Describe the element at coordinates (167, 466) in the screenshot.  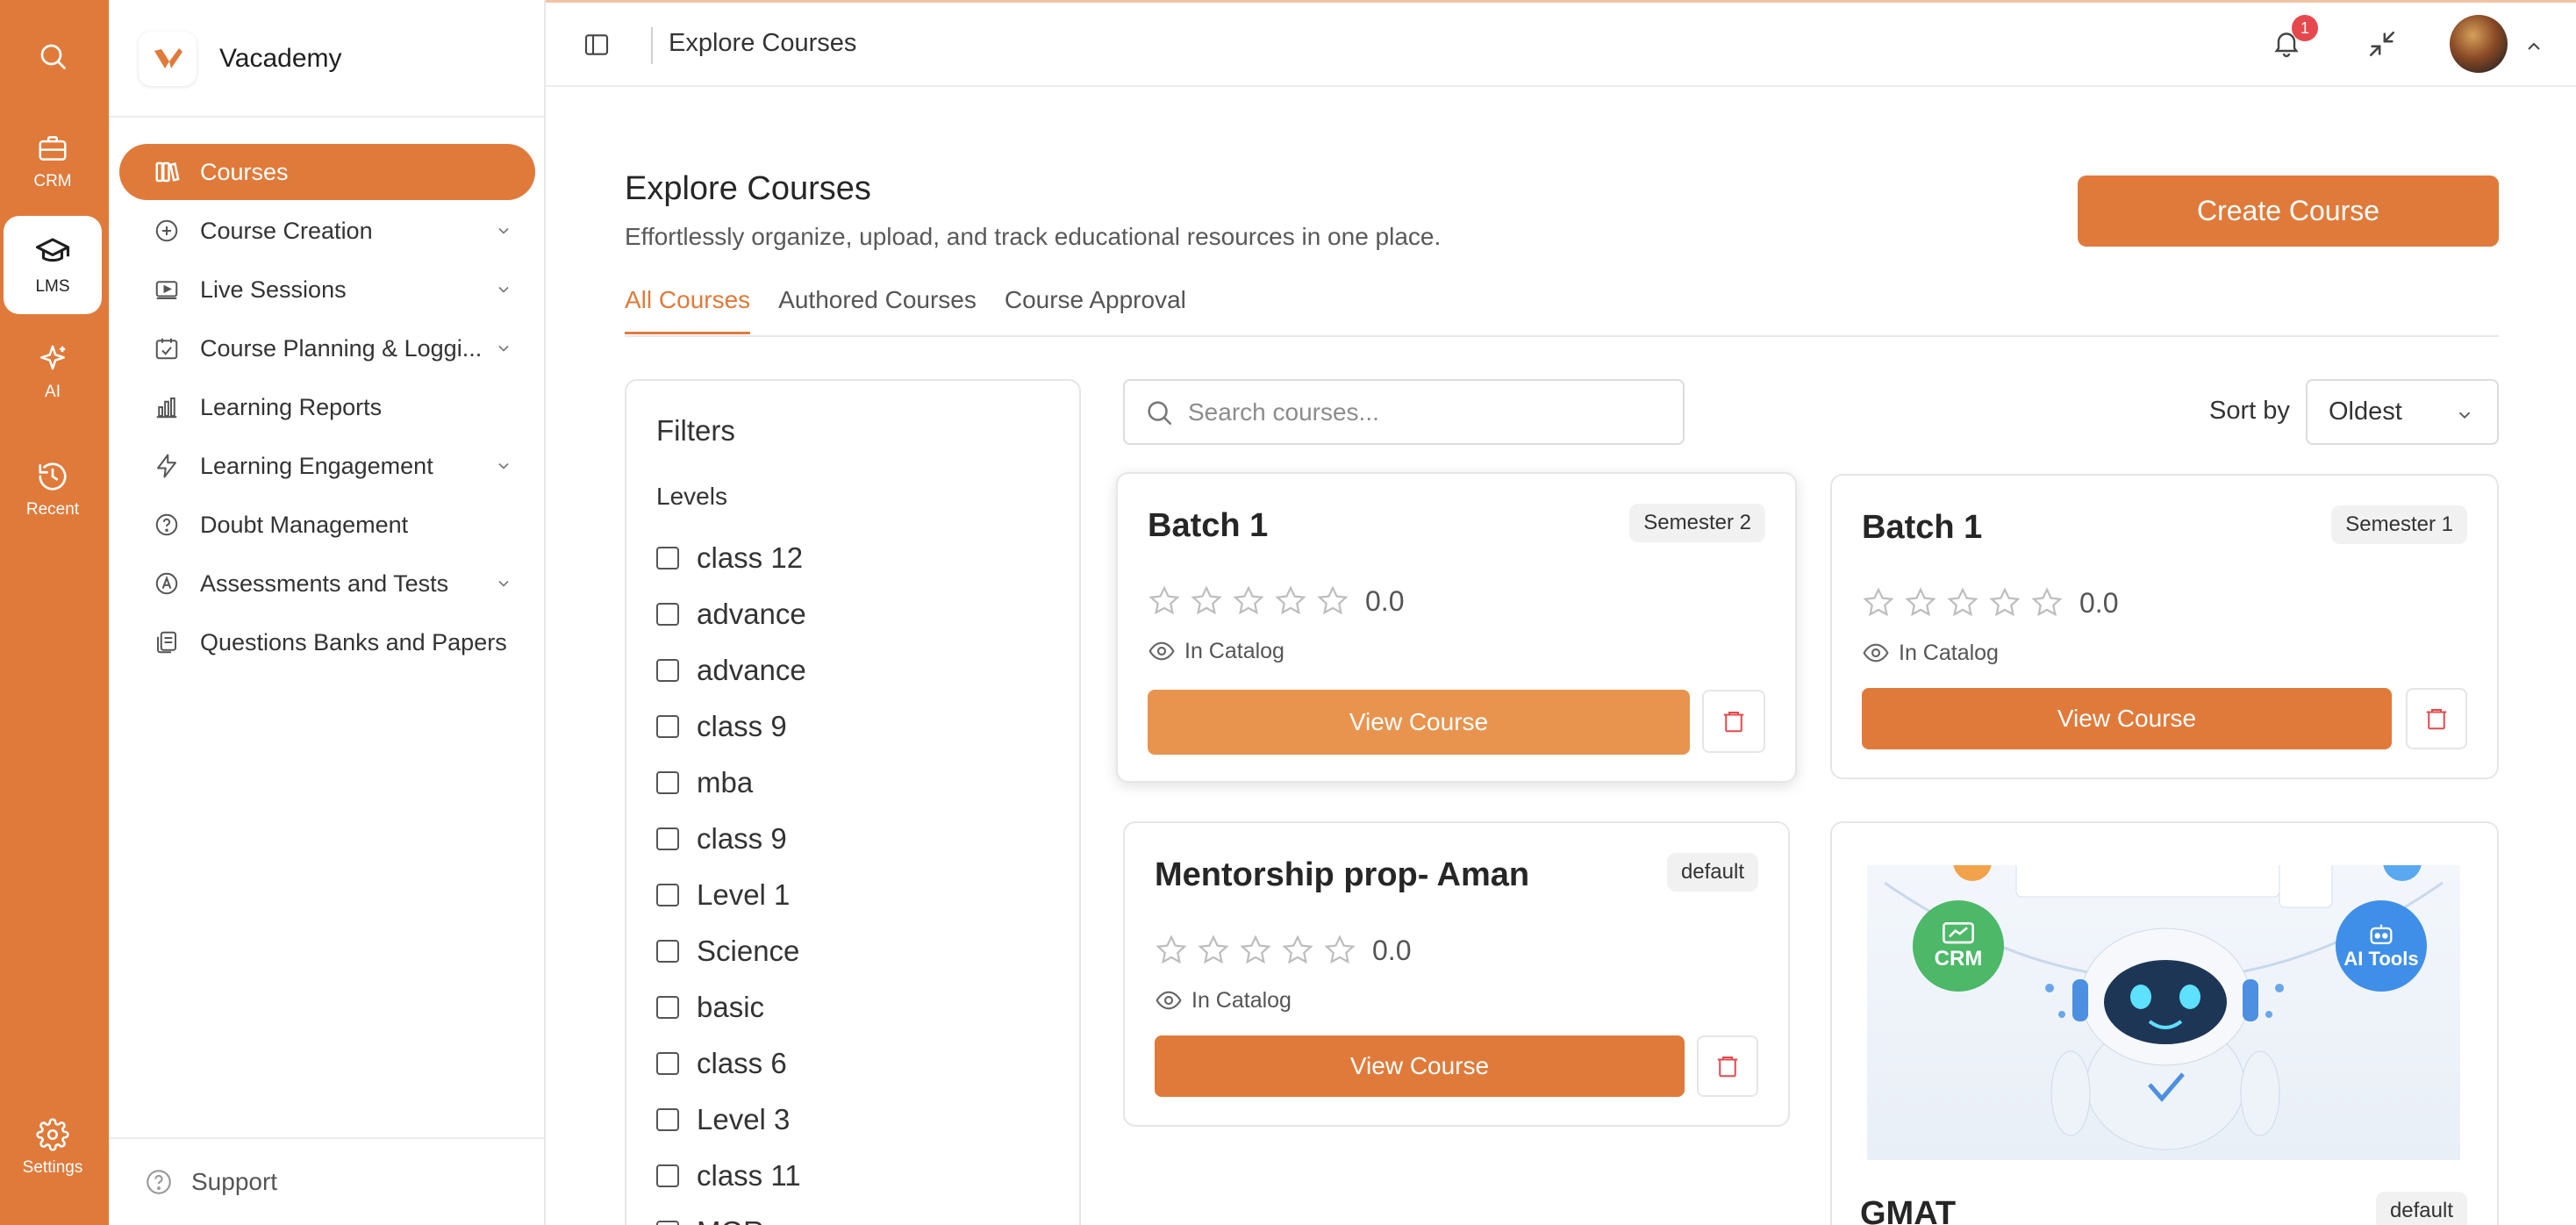
I see `bolt-icon` at that location.